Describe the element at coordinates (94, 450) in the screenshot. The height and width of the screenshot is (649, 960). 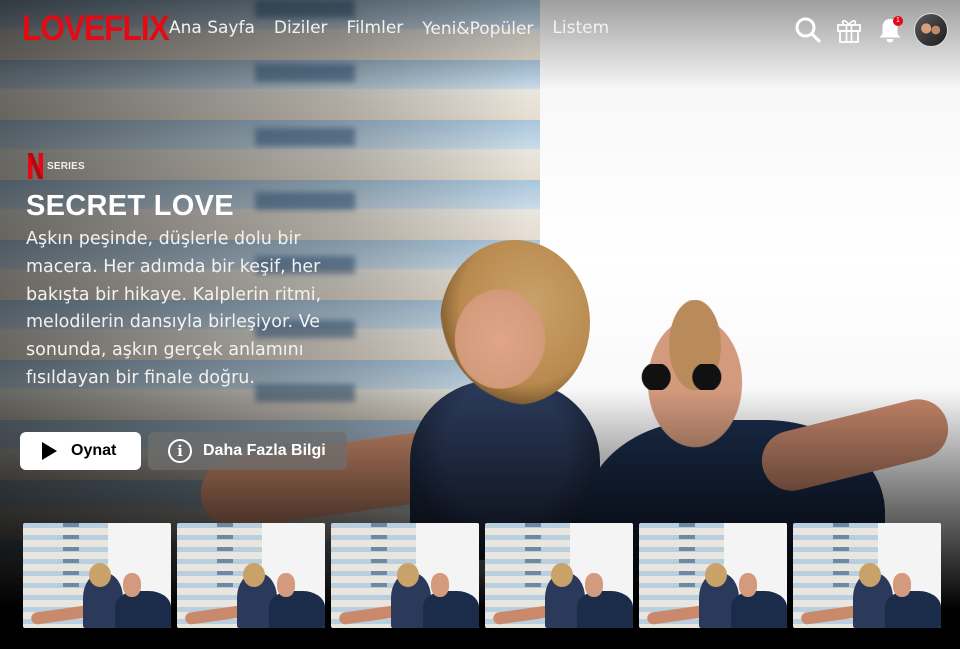
I see `play-button-label: Oynat` at that location.